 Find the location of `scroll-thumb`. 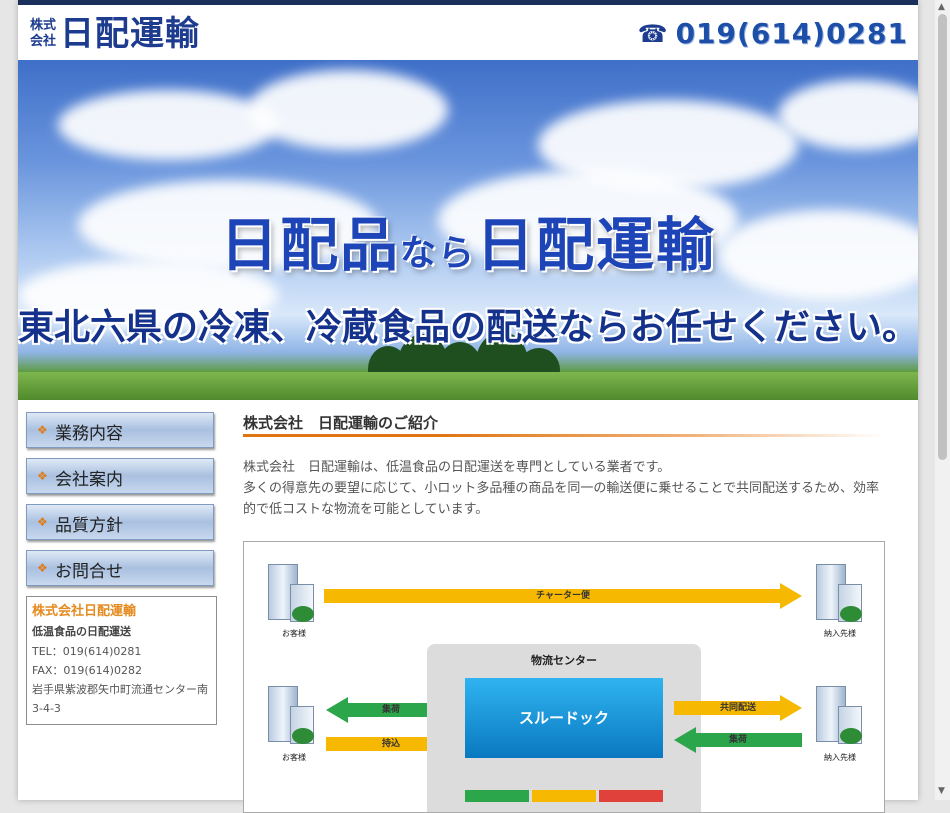

scroll-thumb is located at coordinates (942, 237).